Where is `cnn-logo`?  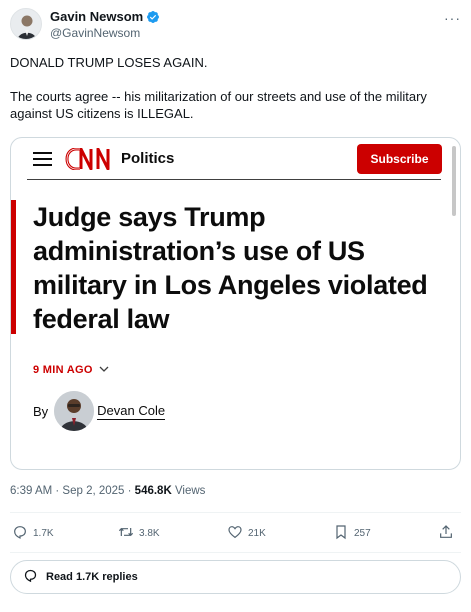
cnn-logo is located at coordinates (91, 159).